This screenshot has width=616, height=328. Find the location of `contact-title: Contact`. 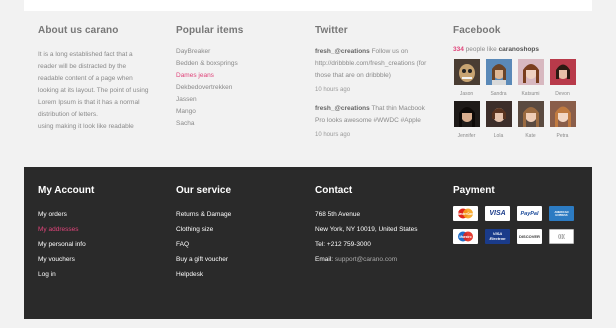

contact-title: Contact is located at coordinates (334, 190).